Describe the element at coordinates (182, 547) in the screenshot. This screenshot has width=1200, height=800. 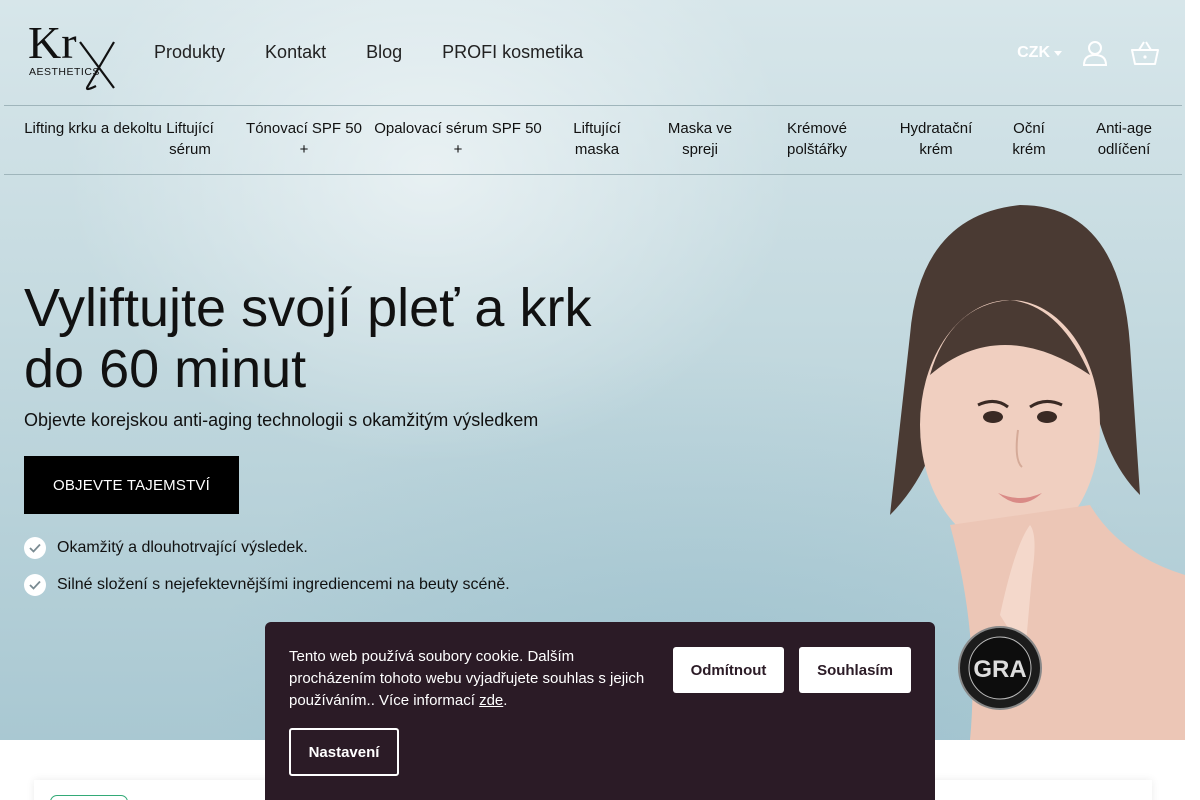
I see `benefit-text: Okamžitý a dlouhotrvající výsledek.` at that location.